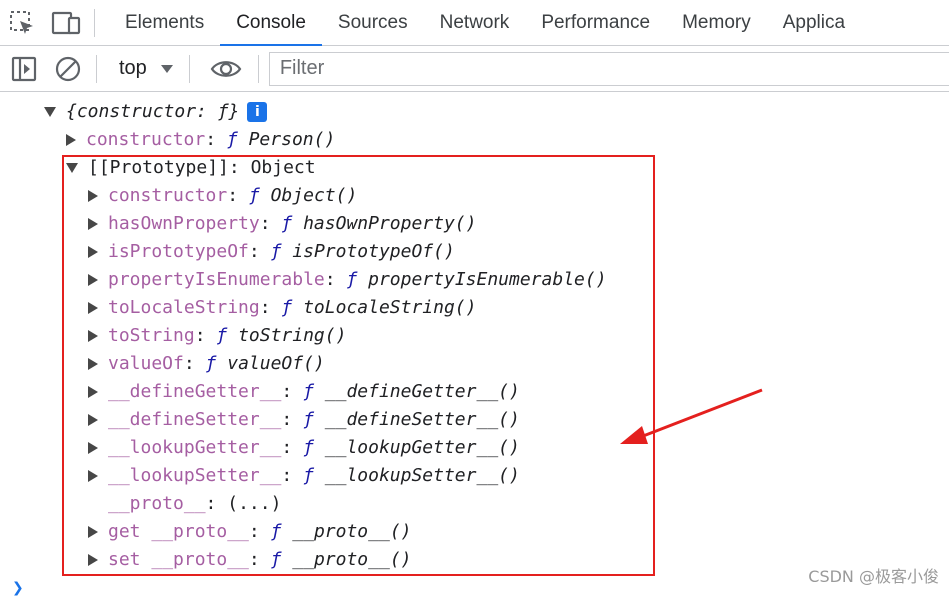 The height and width of the screenshot is (596, 949). I want to click on filter-input, so click(613, 68).